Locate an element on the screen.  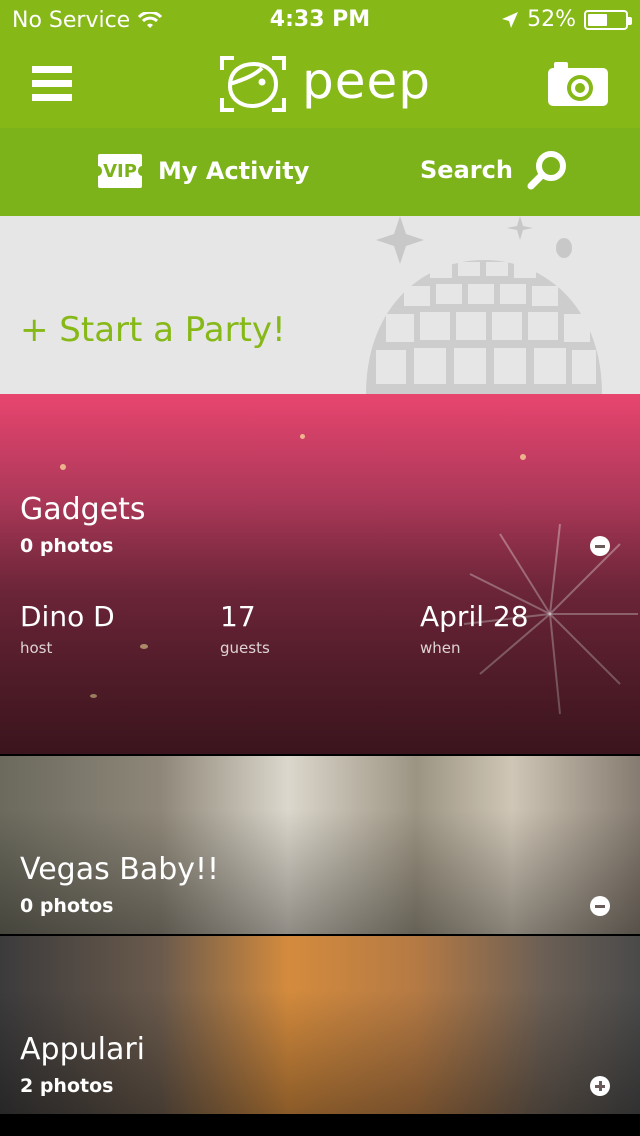
sub-nav: VIP My Activity Search is located at coordinates (320, 172).